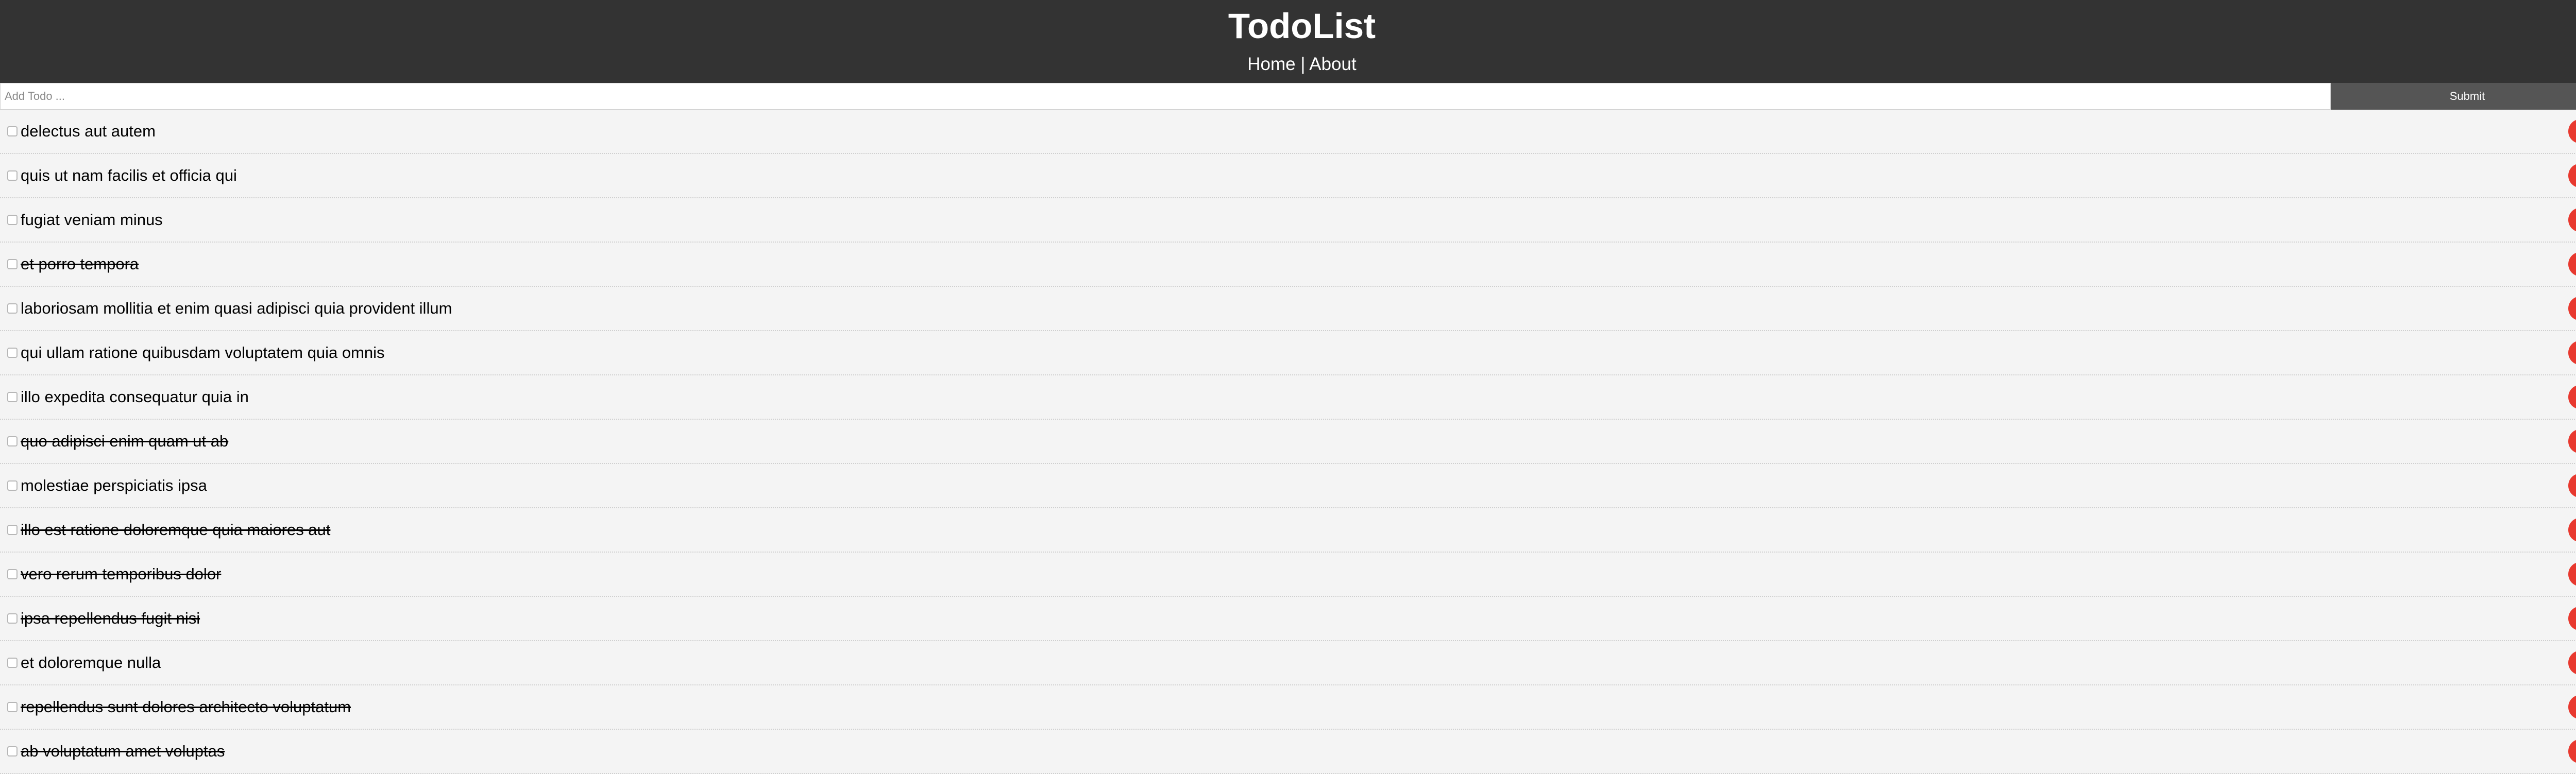 This screenshot has height=774, width=2576. Describe the element at coordinates (1271, 64) in the screenshot. I see `nav-home-link: Home` at that location.